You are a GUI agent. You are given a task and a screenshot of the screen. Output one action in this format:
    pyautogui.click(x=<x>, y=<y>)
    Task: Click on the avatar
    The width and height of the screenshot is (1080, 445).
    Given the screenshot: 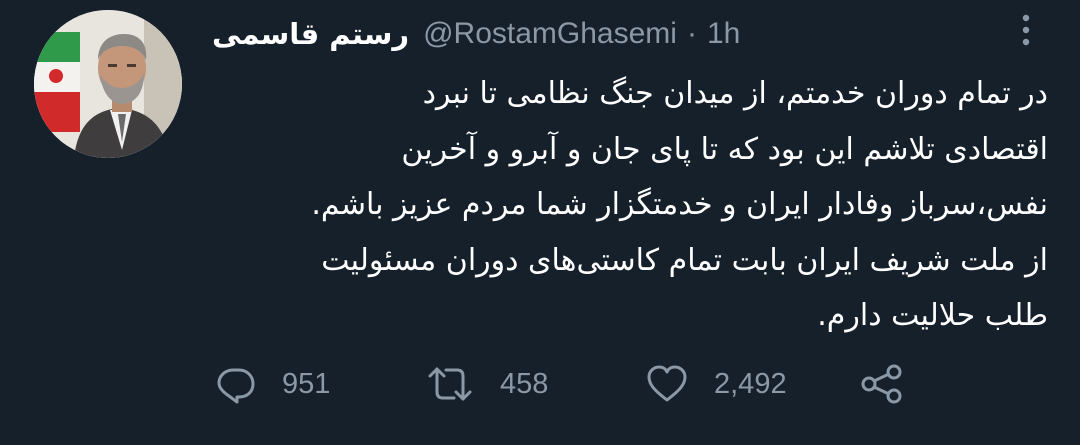 What is the action you would take?
    pyautogui.click(x=108, y=84)
    